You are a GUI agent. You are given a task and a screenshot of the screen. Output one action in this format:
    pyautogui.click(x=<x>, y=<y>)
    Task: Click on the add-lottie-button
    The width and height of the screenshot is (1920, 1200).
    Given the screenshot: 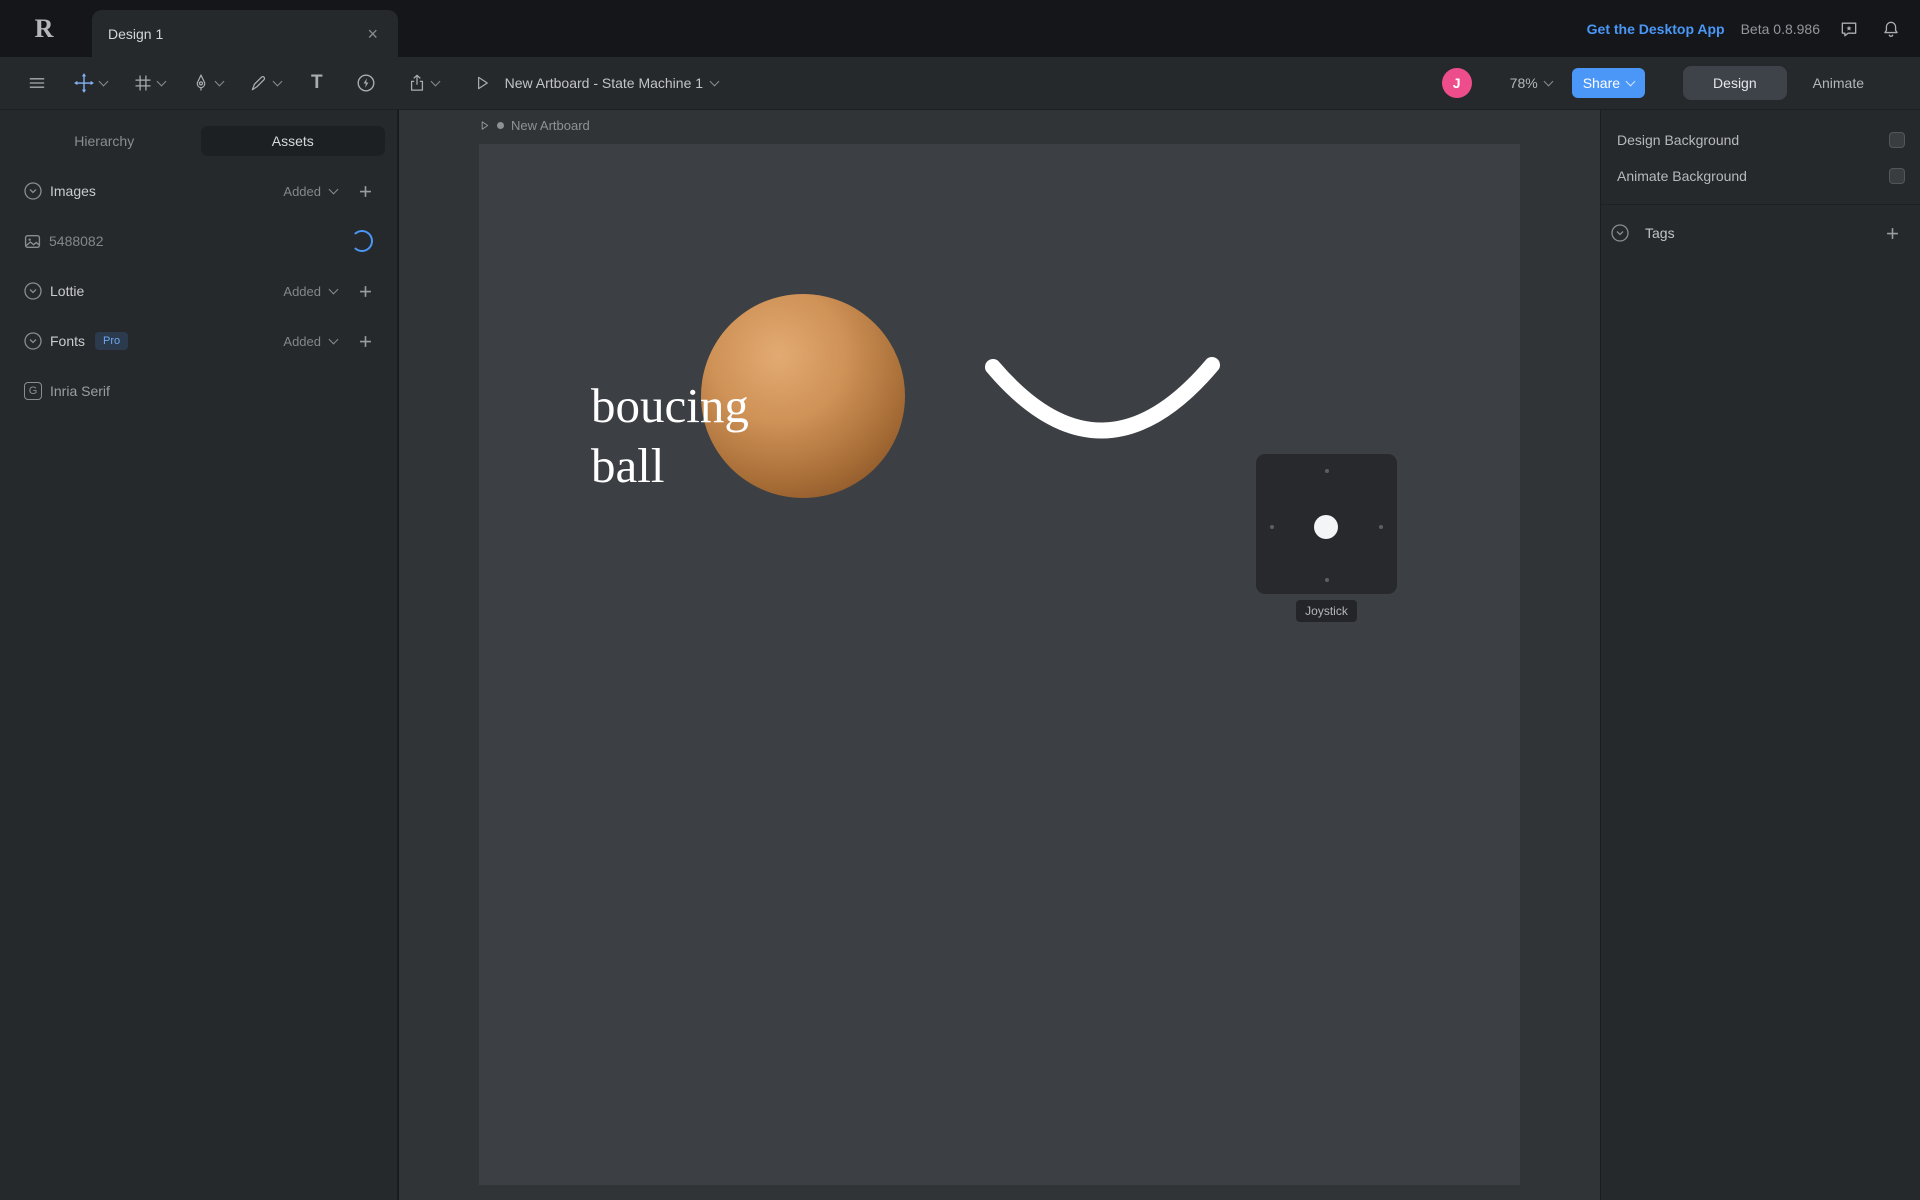 What is the action you would take?
    pyautogui.click(x=365, y=291)
    